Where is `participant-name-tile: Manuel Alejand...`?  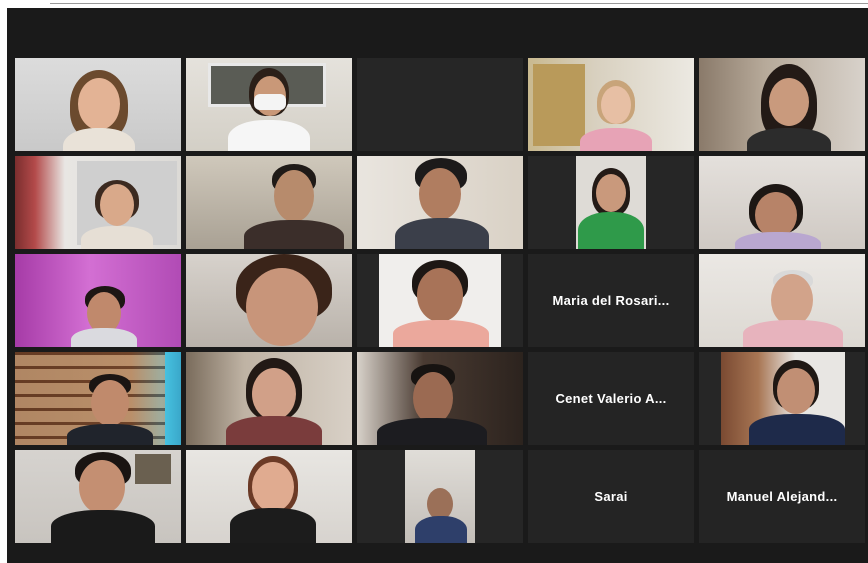 participant-name-tile: Manuel Alejand... is located at coordinates (782, 496).